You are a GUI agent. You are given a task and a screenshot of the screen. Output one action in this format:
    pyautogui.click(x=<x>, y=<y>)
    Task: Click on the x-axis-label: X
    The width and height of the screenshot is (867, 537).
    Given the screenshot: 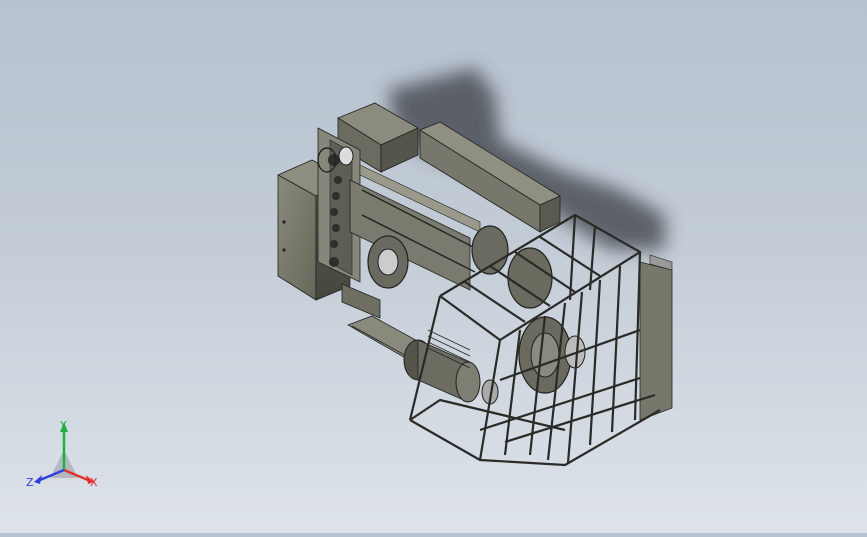 What is the action you would take?
    pyautogui.click(x=94, y=482)
    